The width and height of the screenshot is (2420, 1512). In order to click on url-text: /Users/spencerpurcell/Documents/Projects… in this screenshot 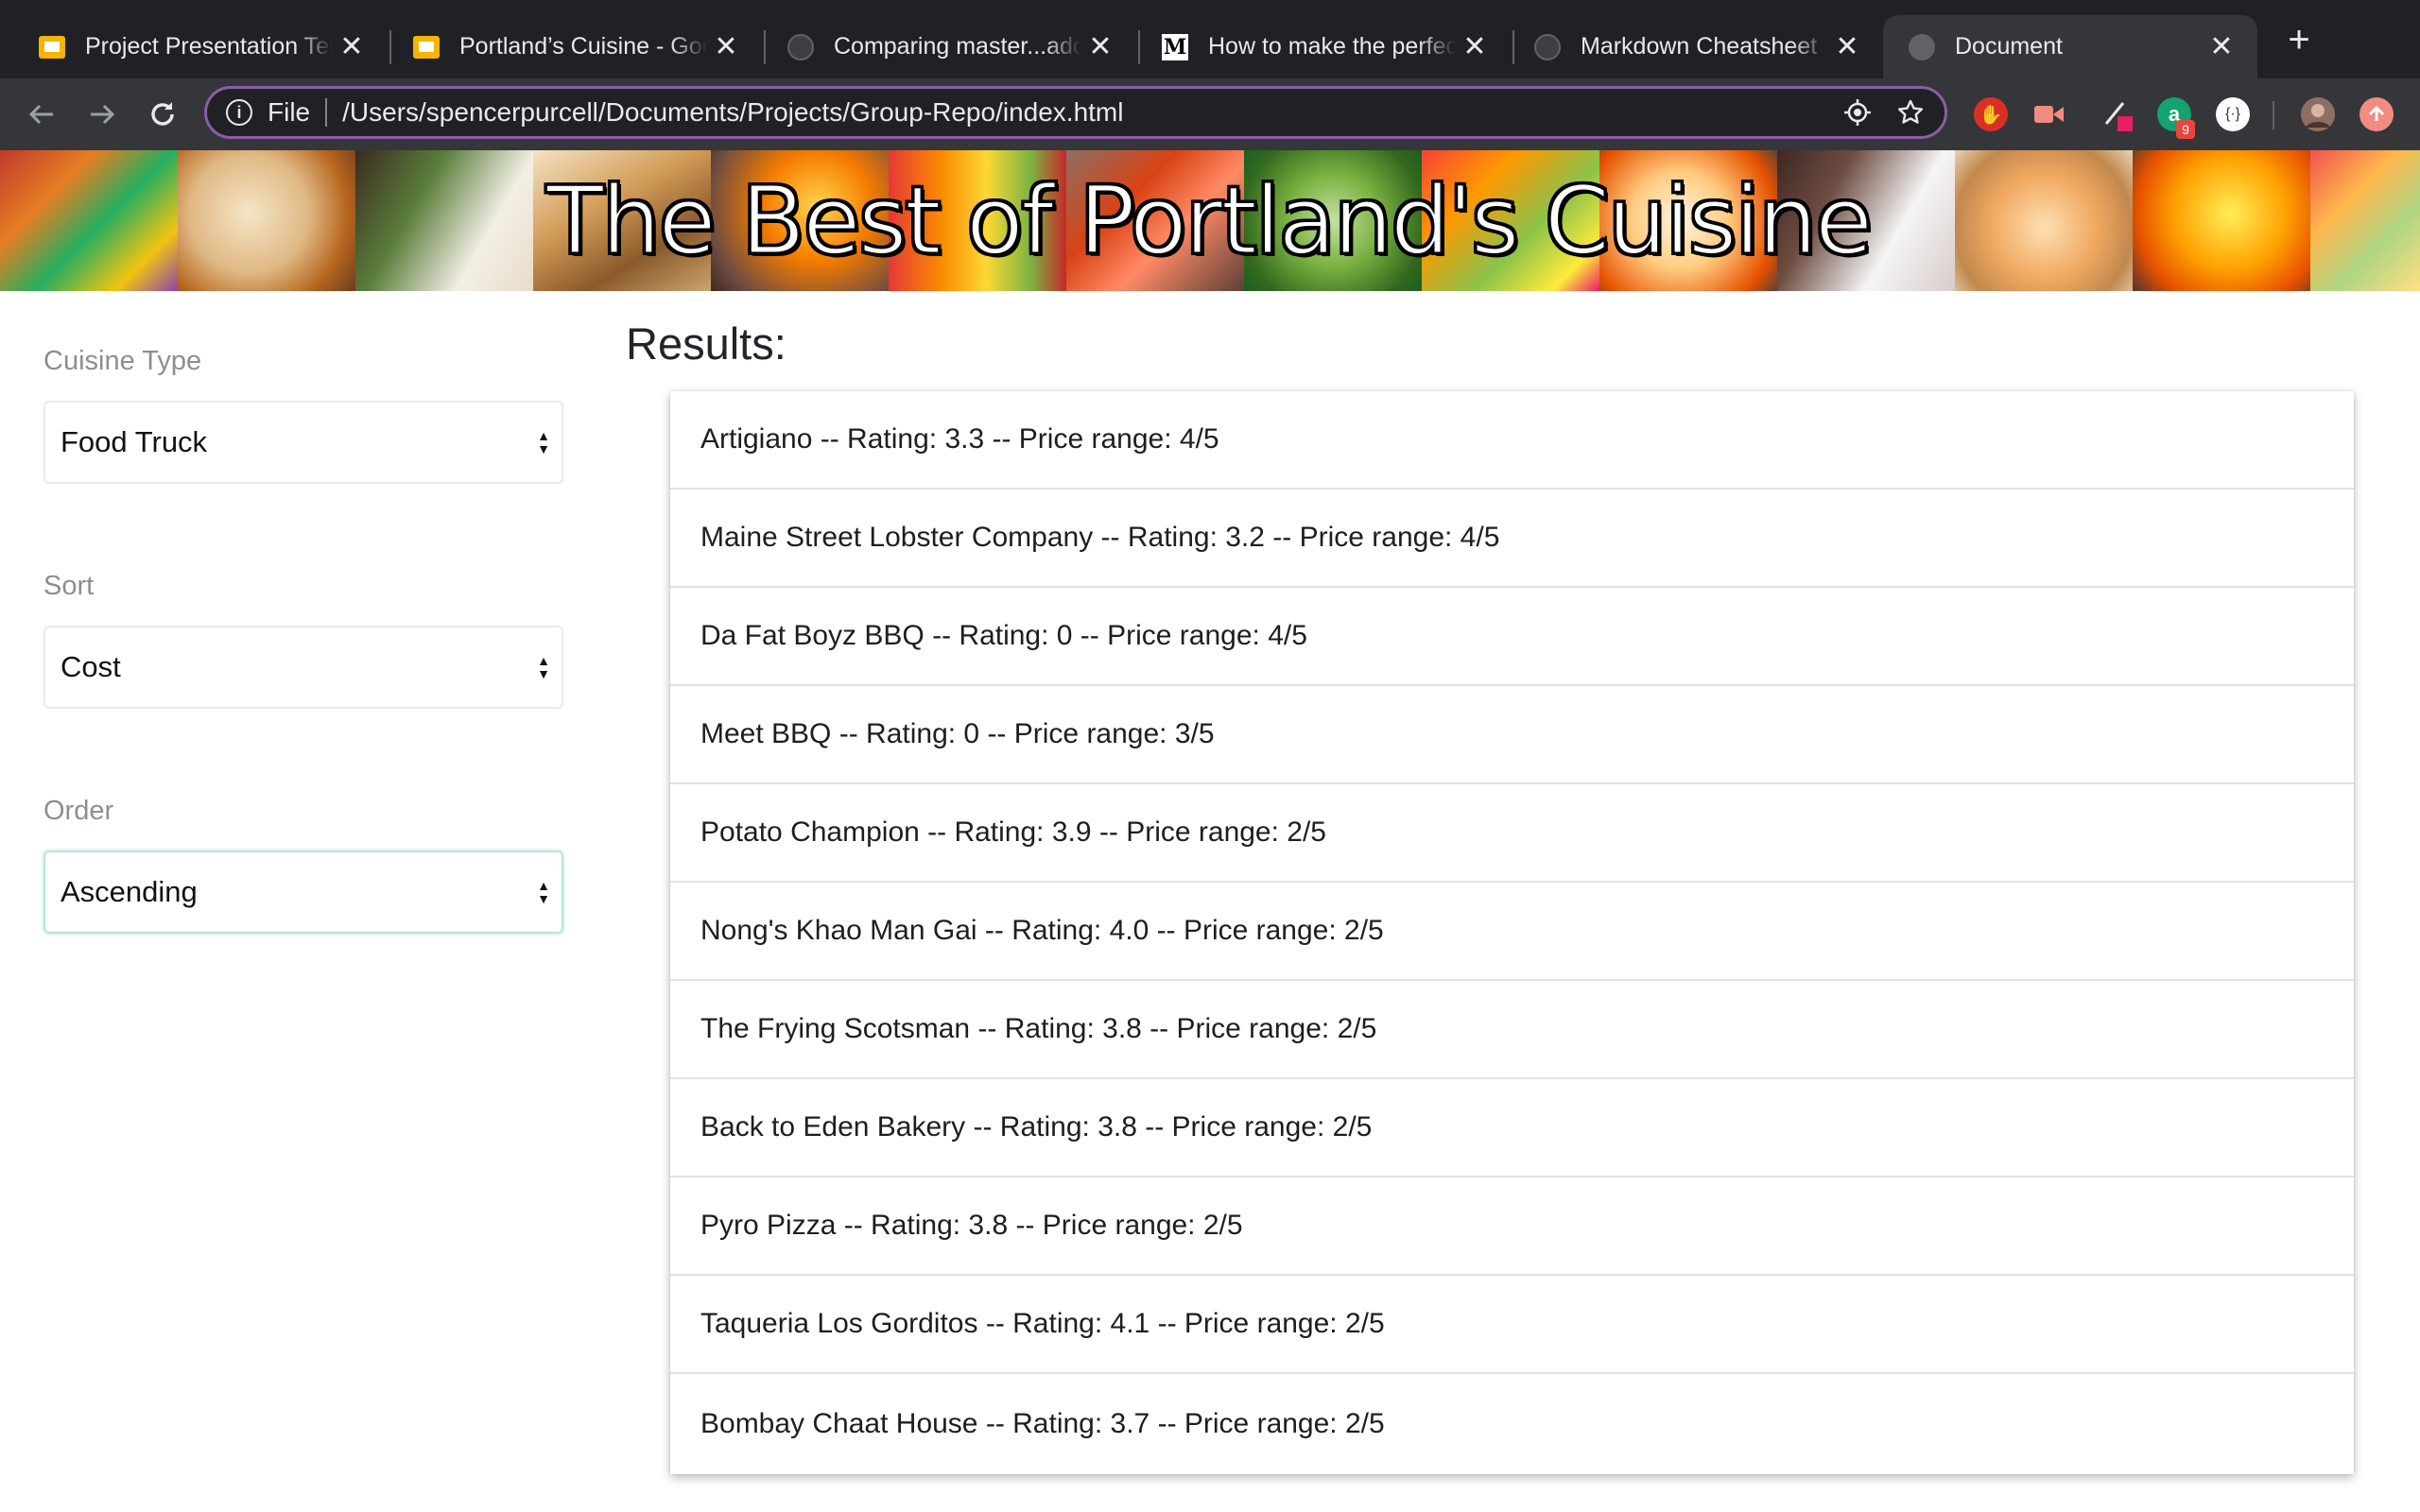, I will do `click(1090, 112)`.